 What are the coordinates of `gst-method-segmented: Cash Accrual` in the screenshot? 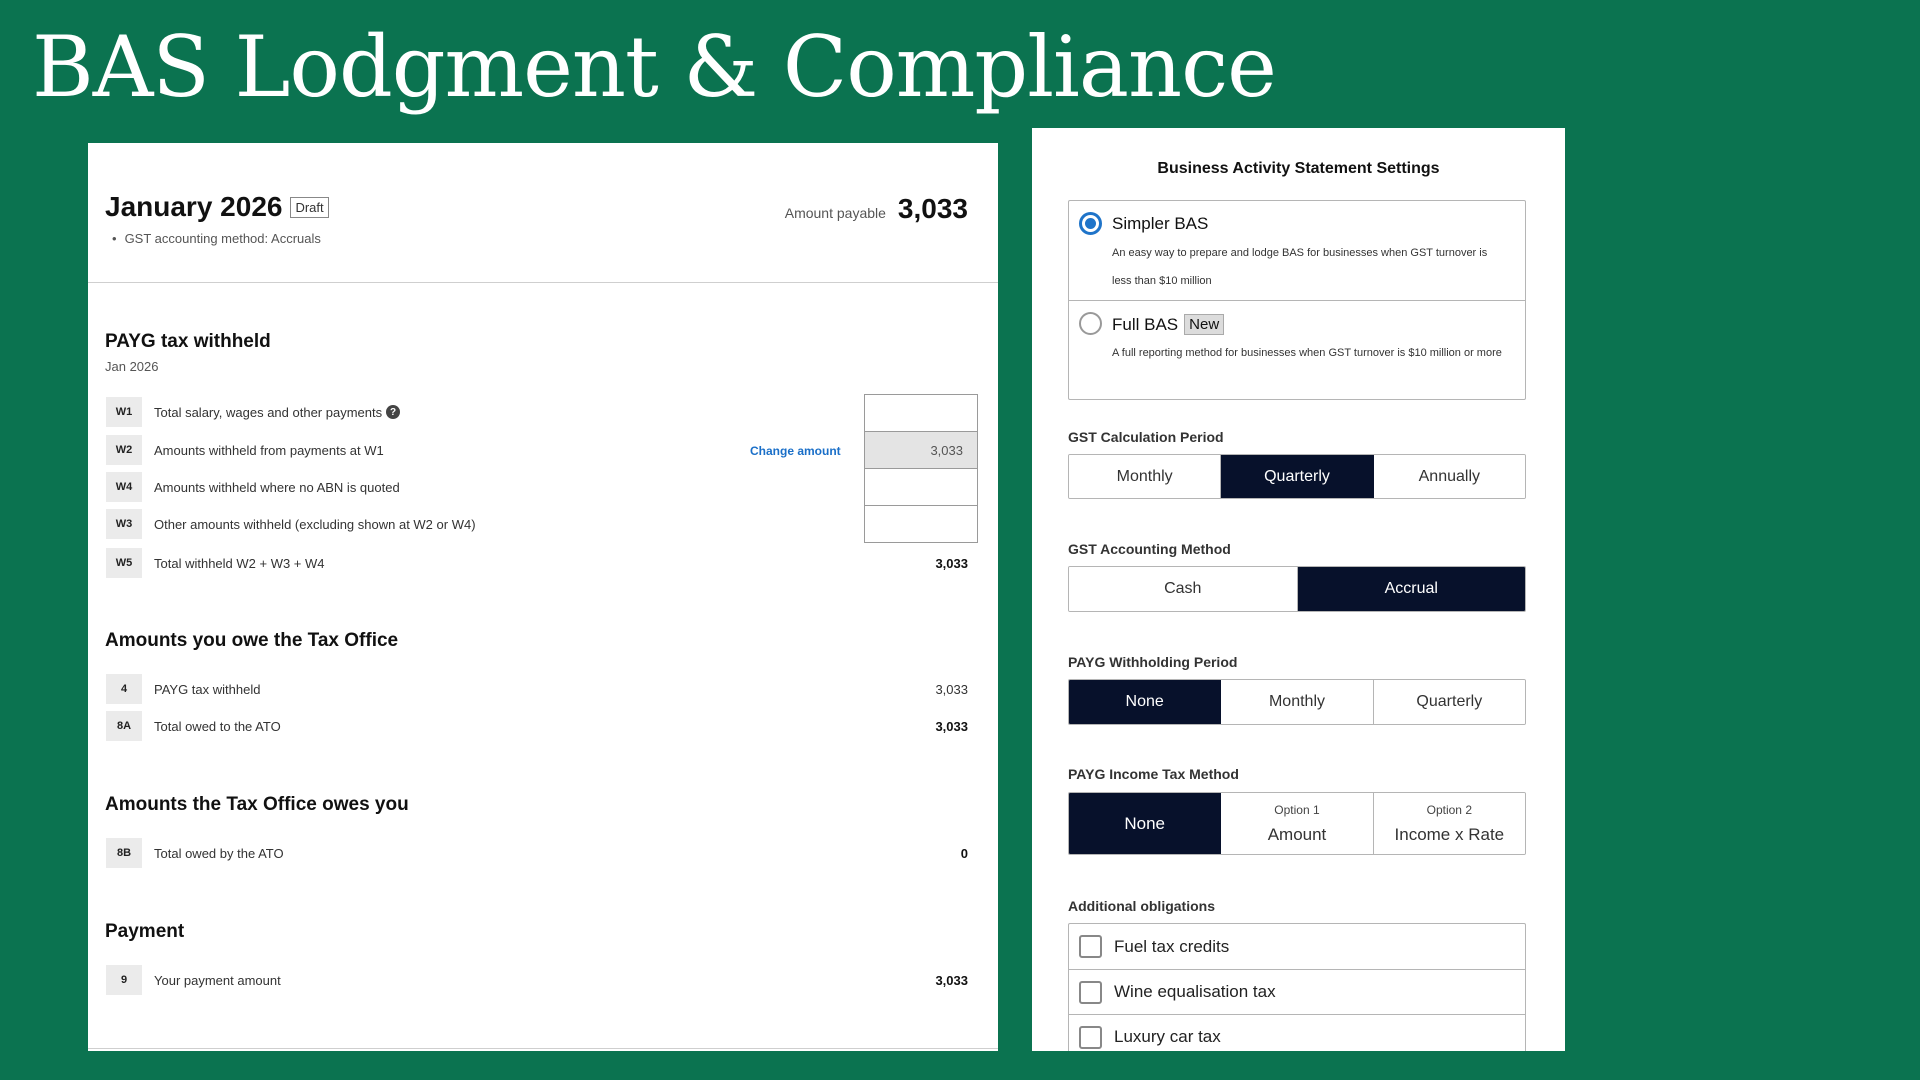 It's located at (1297, 589).